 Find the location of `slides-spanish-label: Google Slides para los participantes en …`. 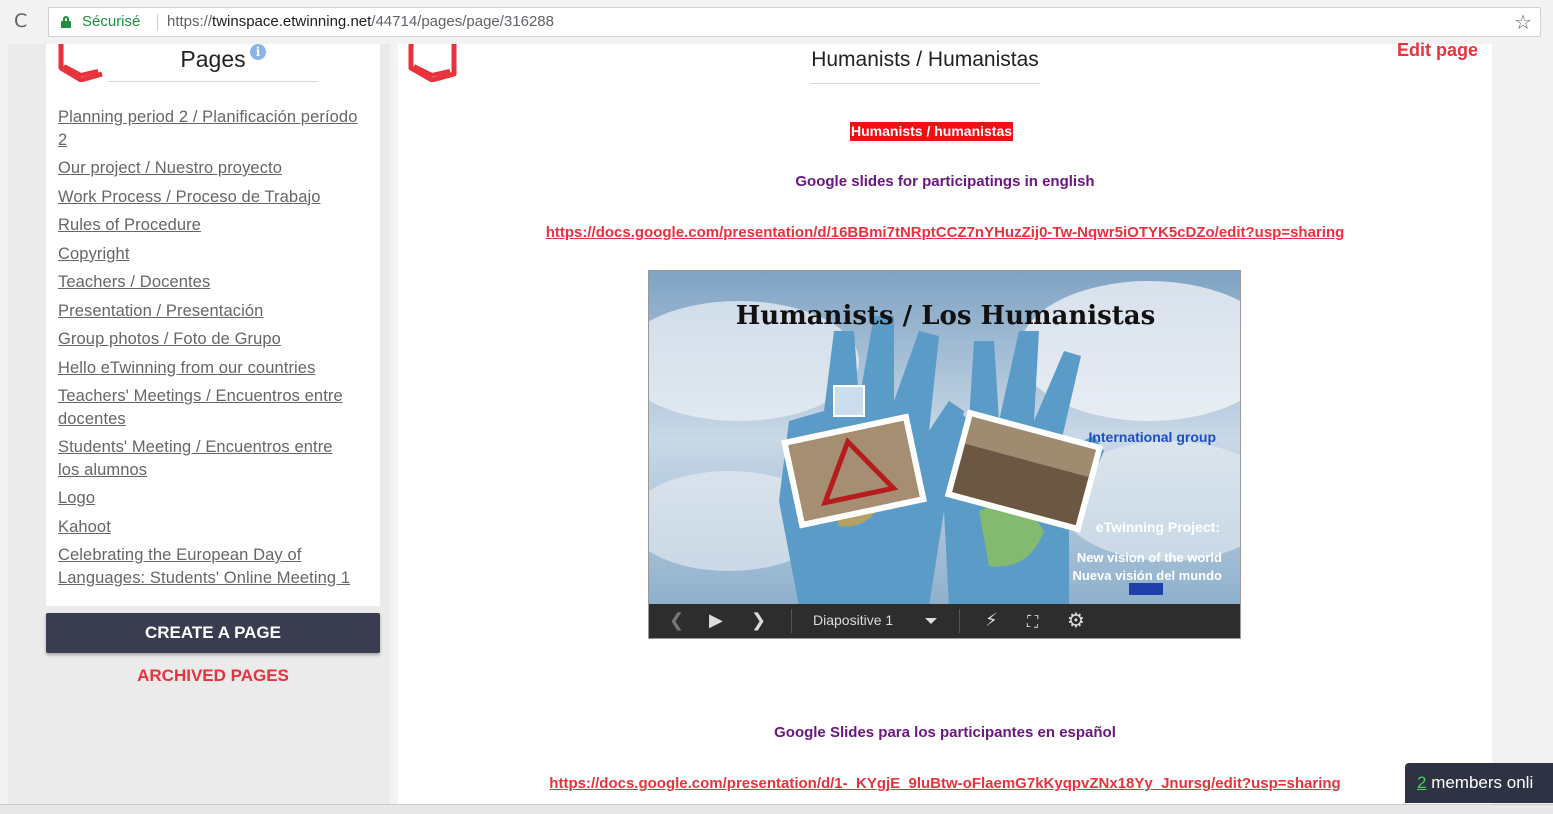

slides-spanish-label: Google Slides para los participantes en … is located at coordinates (945, 732).